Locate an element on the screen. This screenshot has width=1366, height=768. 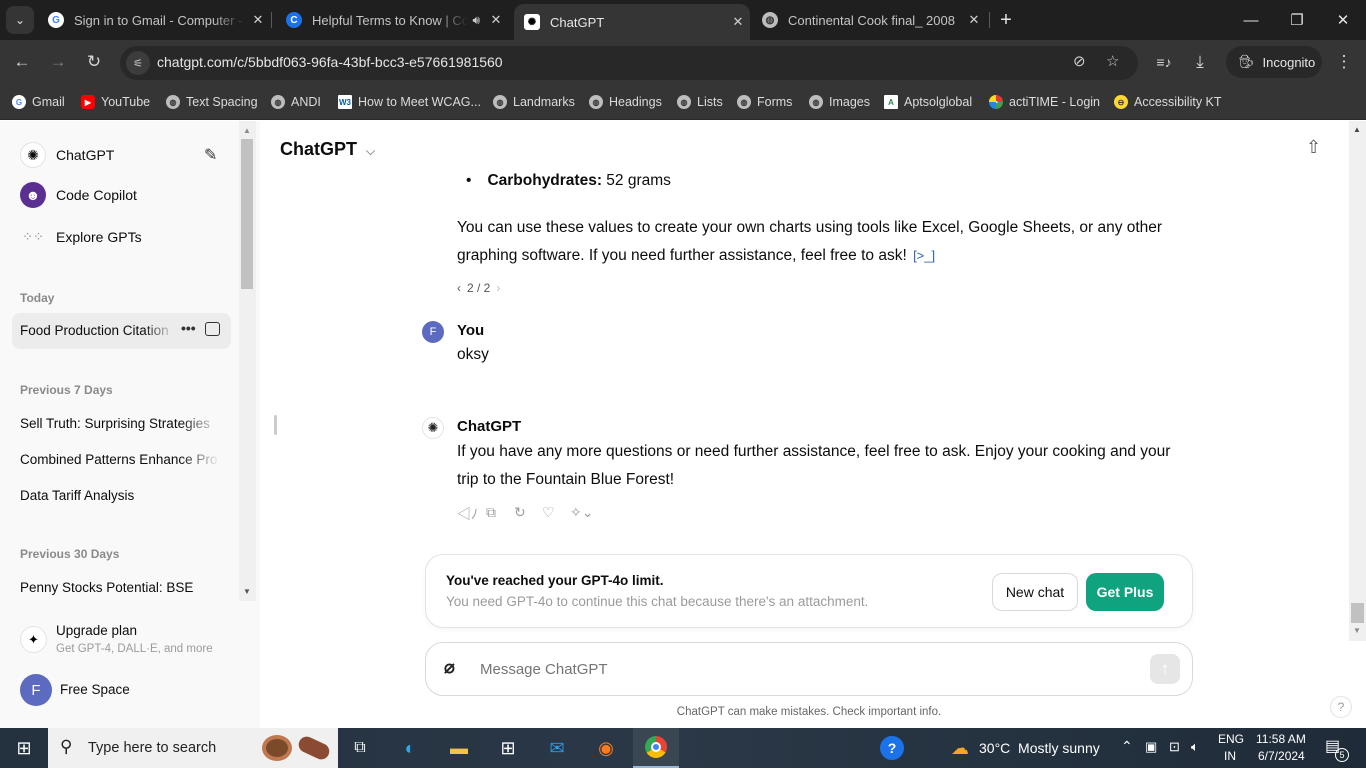
network-icon: ⊡ is located at coordinates (1174, 747).